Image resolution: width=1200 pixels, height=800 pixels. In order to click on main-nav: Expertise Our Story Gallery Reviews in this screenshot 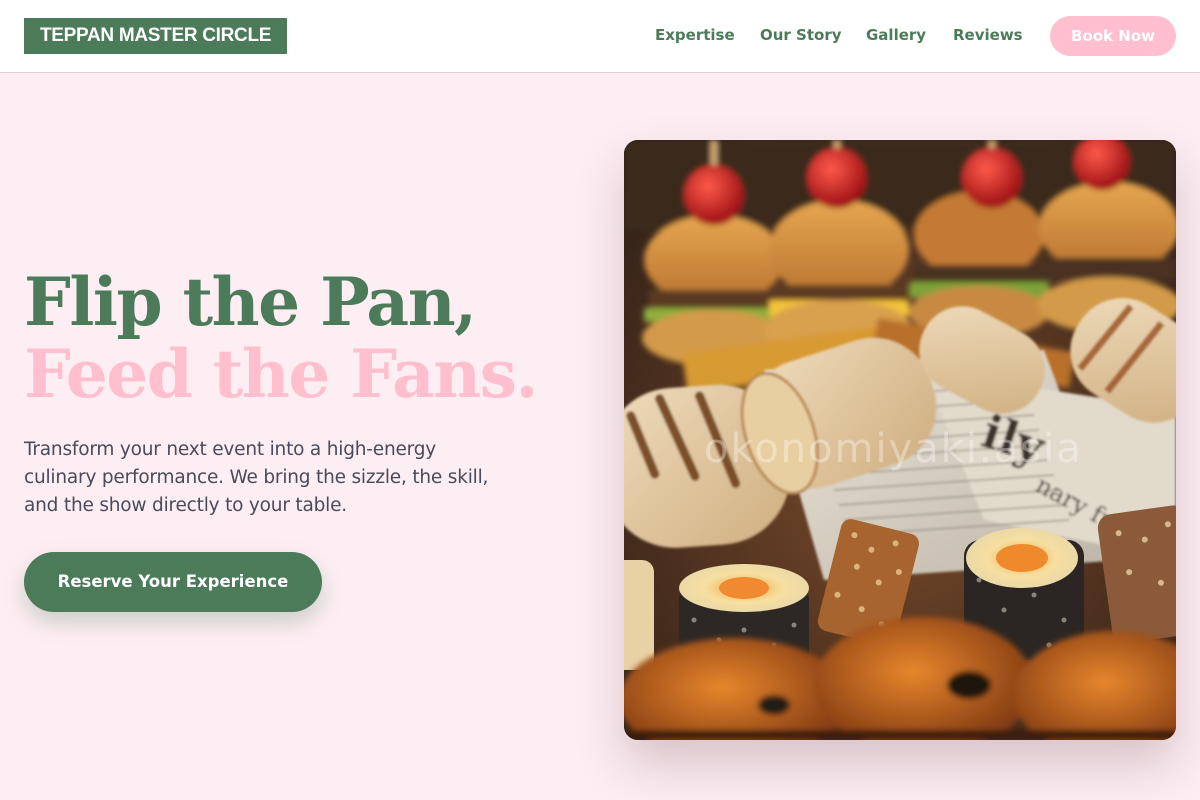, I will do `click(600, 36)`.